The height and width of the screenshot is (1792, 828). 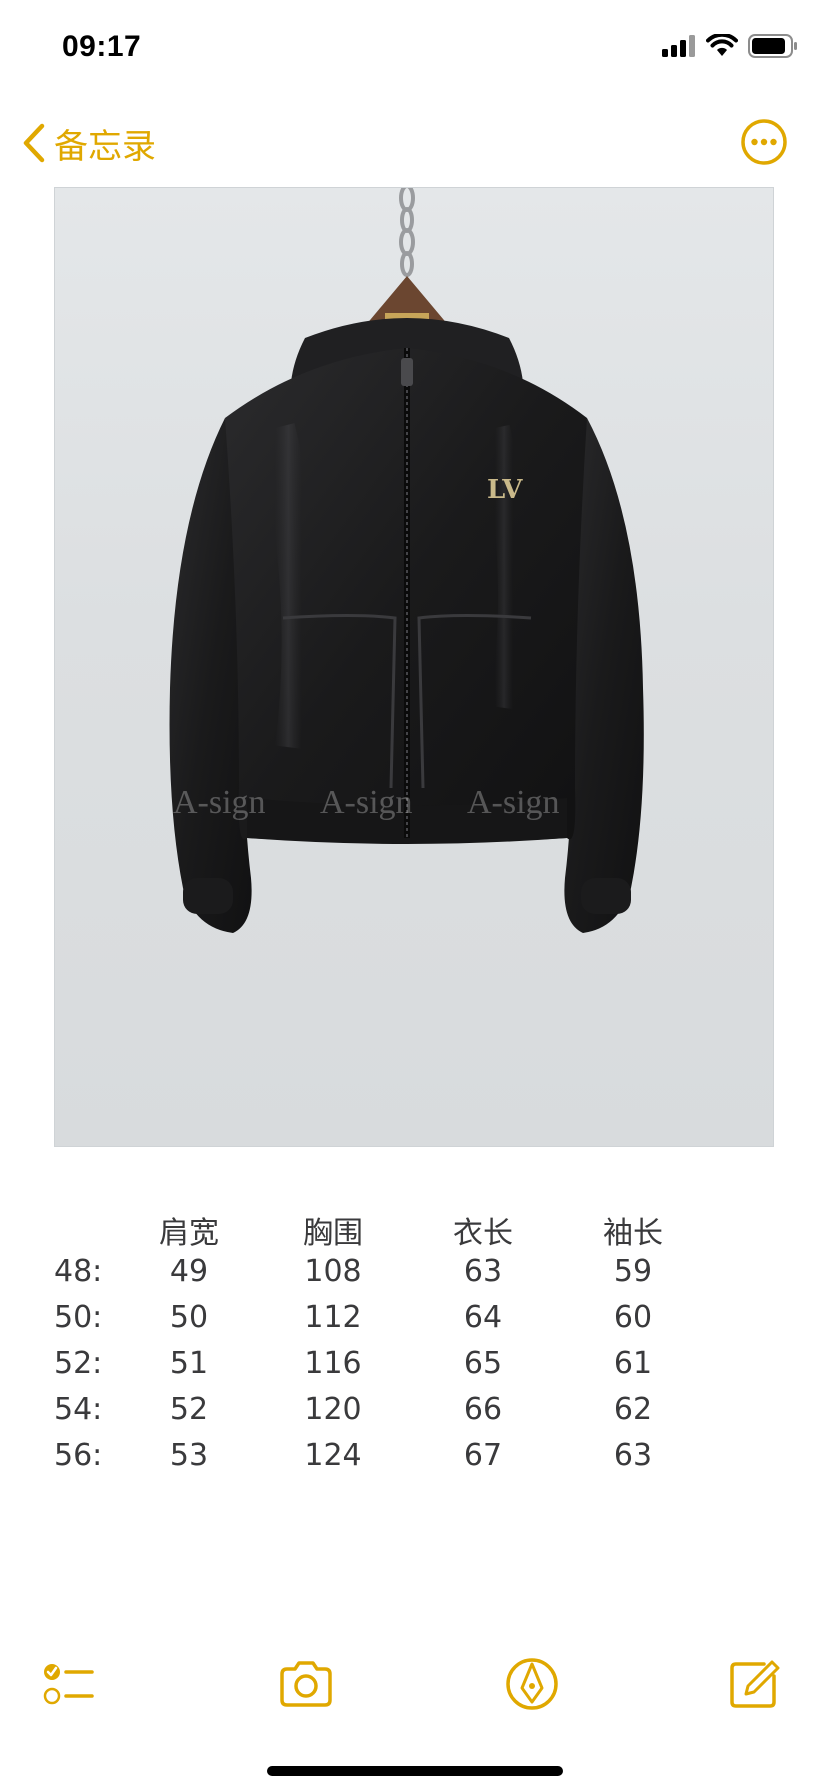 What do you see at coordinates (105, 146) in the screenshot?
I see `back-button-label: 备忘录` at bounding box center [105, 146].